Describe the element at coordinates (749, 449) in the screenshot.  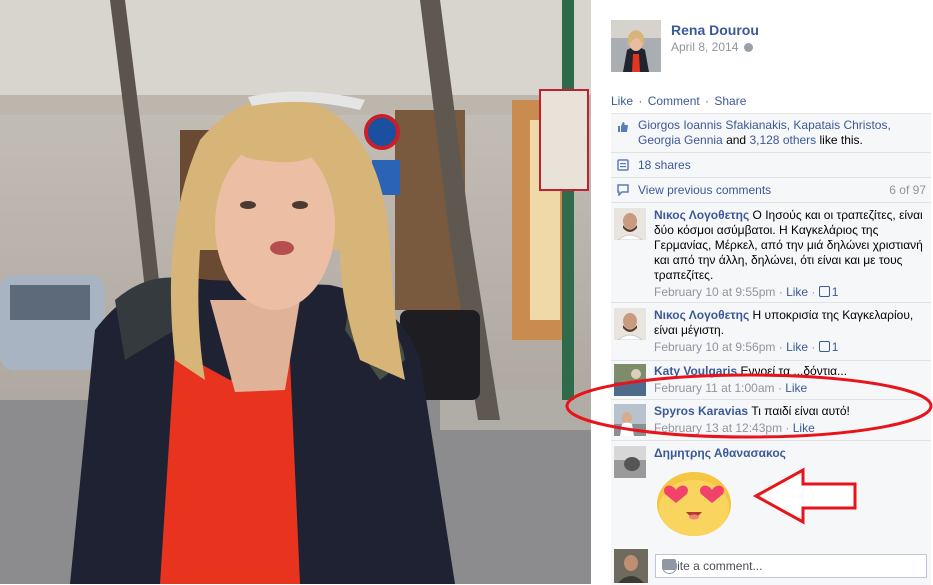
I see `annotation-layer` at that location.